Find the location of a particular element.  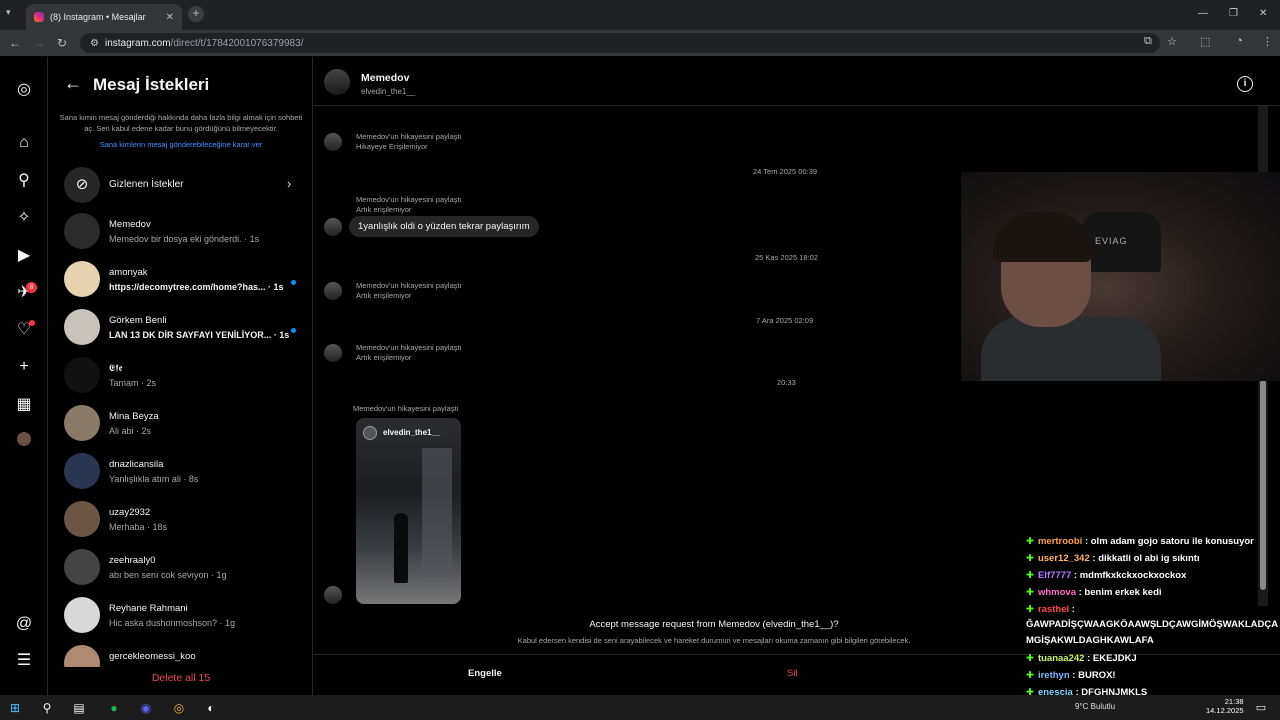

conversation-item: zeehraaly0 abı ben senı cok sevıyon · 1g is located at coordinates (185, 572).